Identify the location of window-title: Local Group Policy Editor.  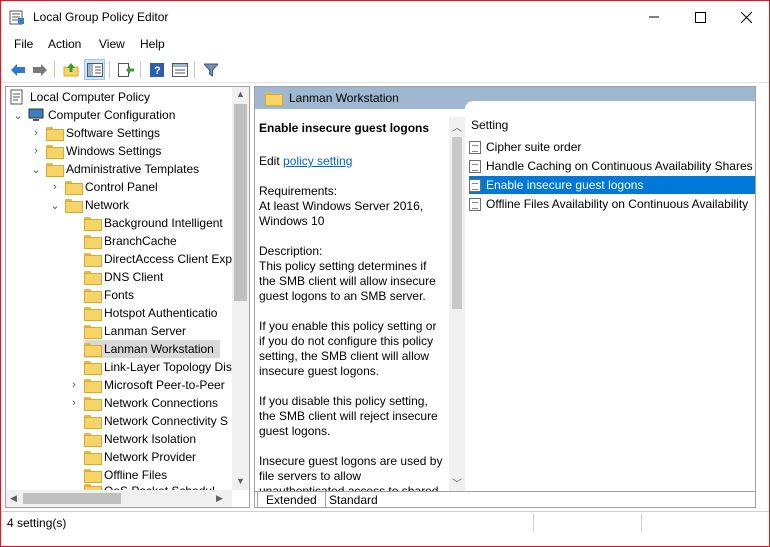
(101, 17).